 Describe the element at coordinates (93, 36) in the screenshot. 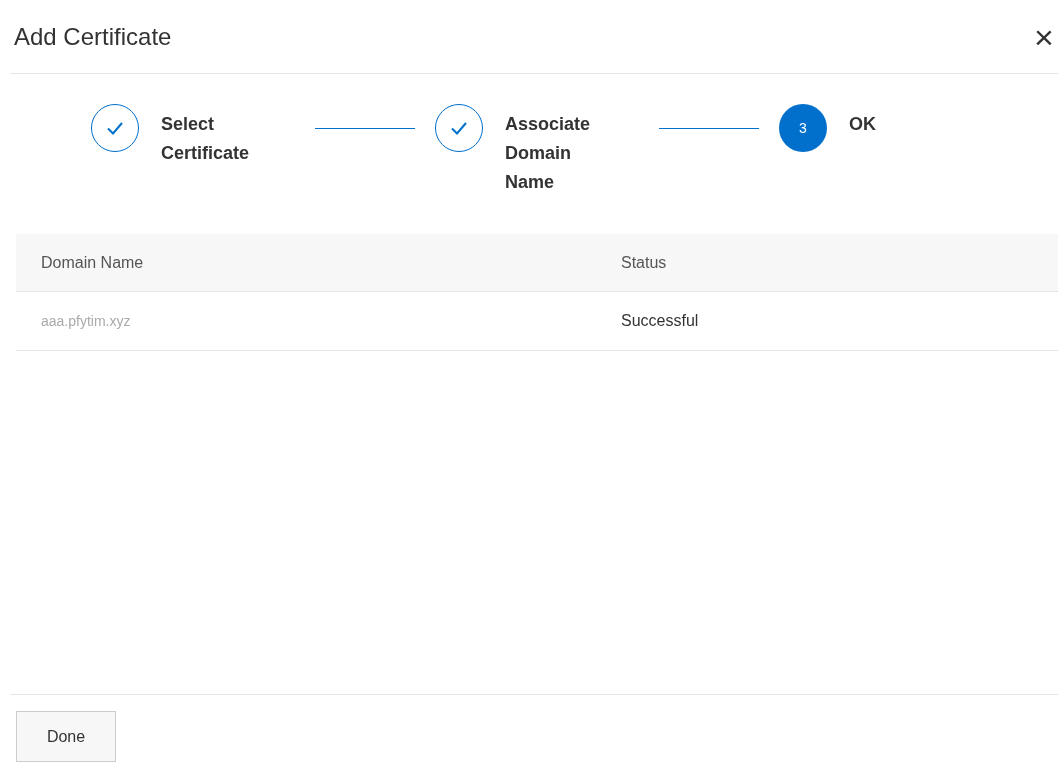

I see `dialog-title: Add Certificate` at that location.